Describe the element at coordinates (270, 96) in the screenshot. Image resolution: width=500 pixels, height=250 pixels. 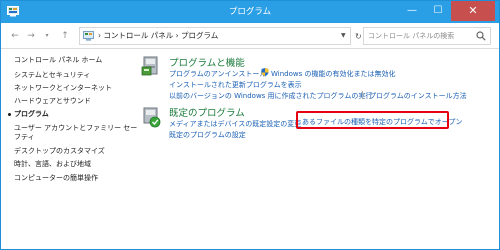
I see `compat-programs-link: 以前のバージョンの Windows 用に作成されたプログラムの実行` at that location.